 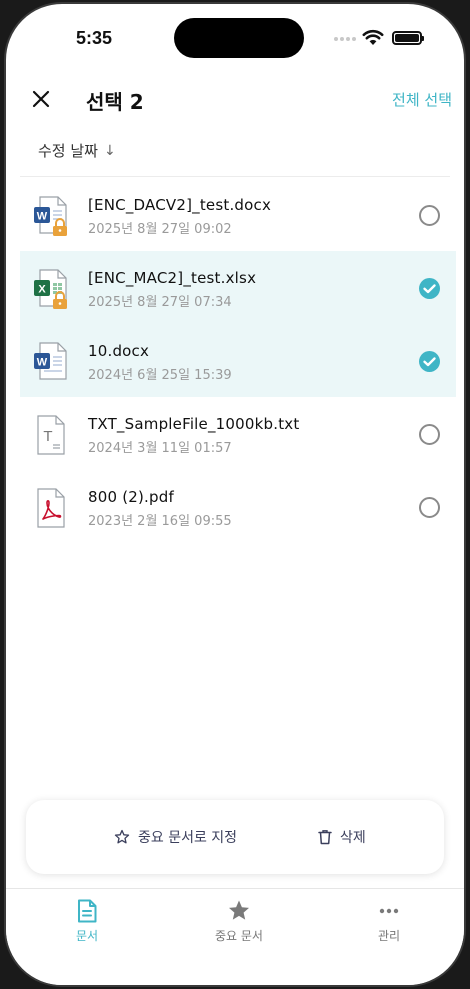 I want to click on document-icon, so click(x=87, y=911).